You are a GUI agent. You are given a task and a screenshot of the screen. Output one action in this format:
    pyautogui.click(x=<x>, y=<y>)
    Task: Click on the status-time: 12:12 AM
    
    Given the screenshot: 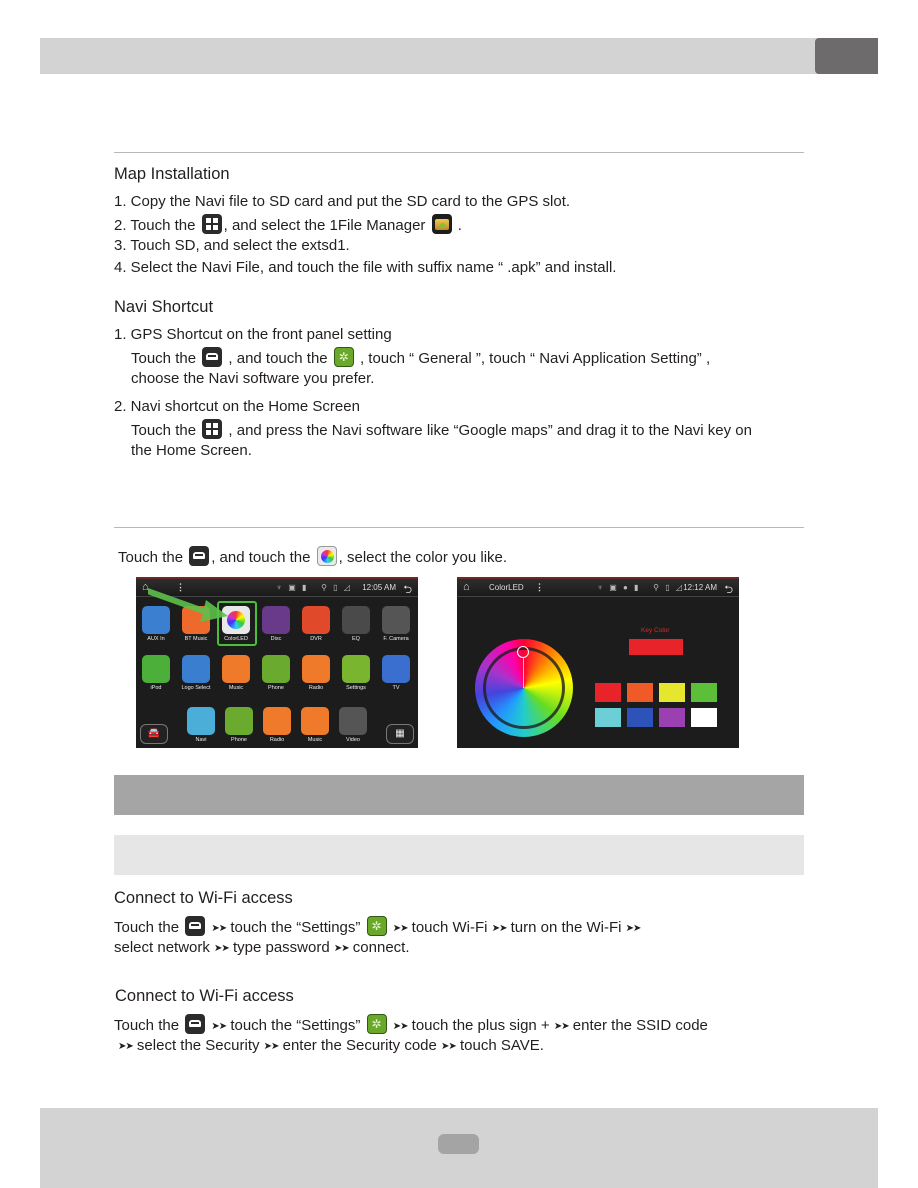 What is the action you would take?
    pyautogui.click(x=700, y=587)
    